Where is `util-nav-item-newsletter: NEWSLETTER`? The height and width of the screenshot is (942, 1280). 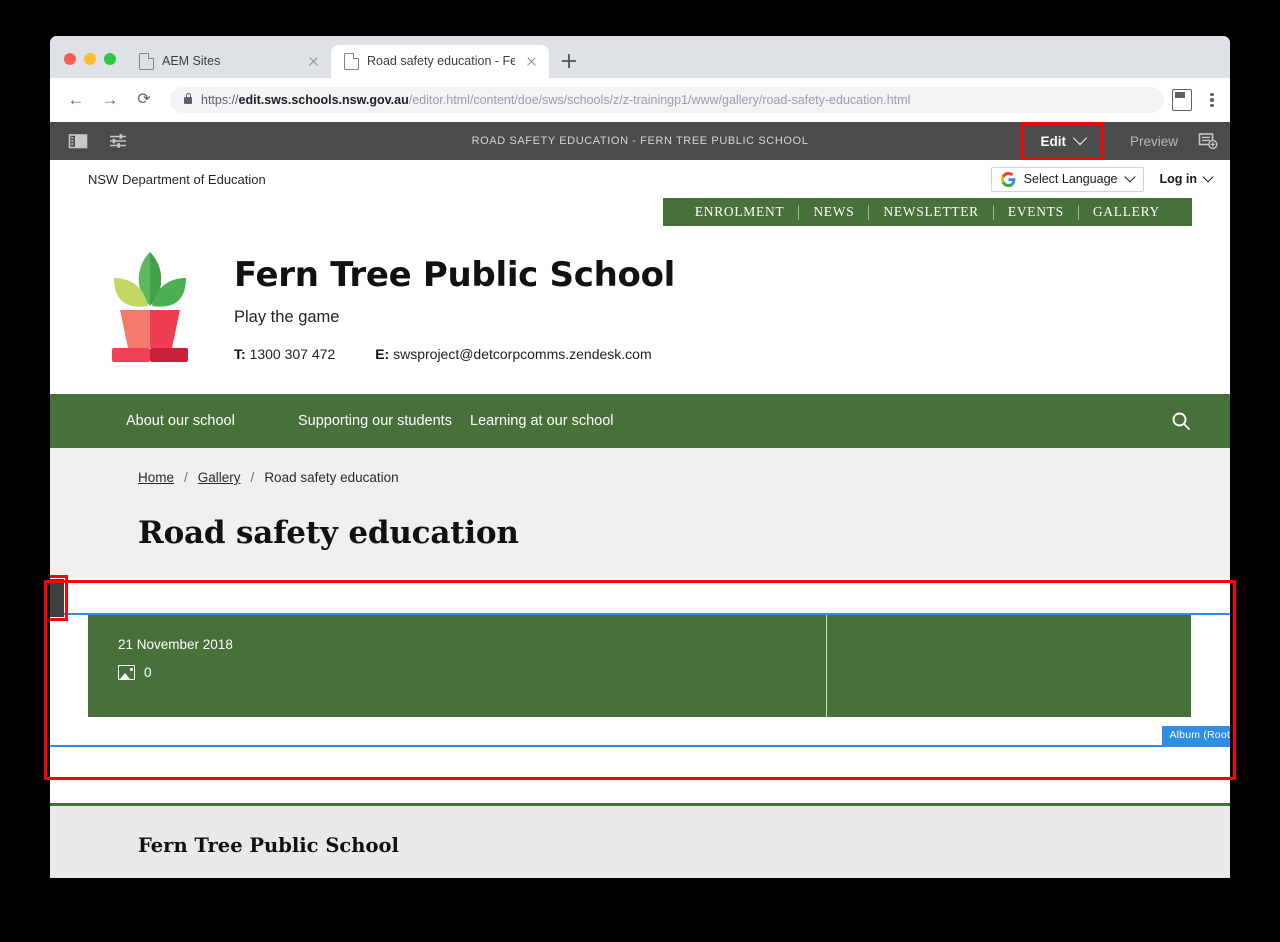 util-nav-item-newsletter: NEWSLETTER is located at coordinates (930, 212).